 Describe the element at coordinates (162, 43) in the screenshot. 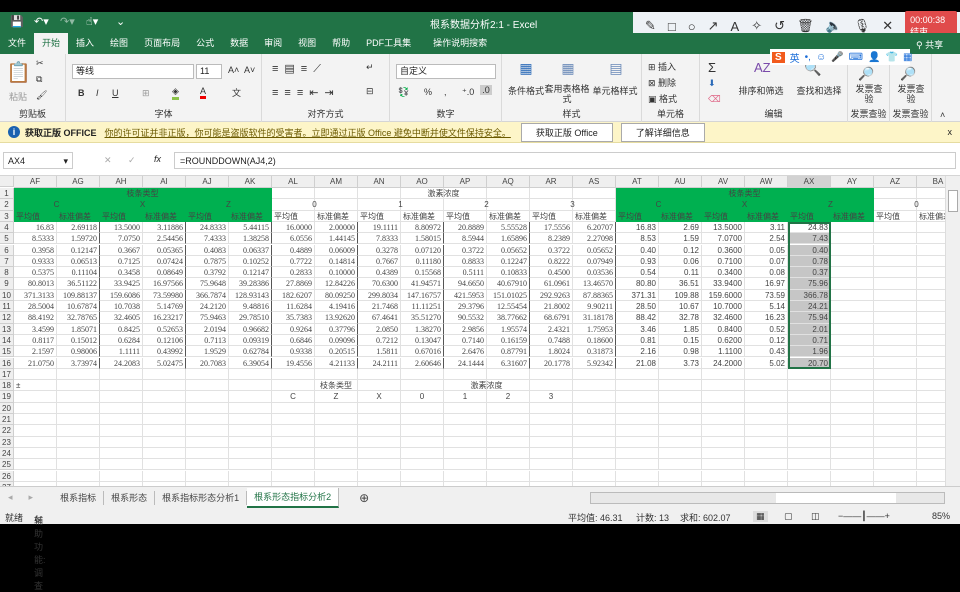

I see `tab-4: 页面布局` at that location.